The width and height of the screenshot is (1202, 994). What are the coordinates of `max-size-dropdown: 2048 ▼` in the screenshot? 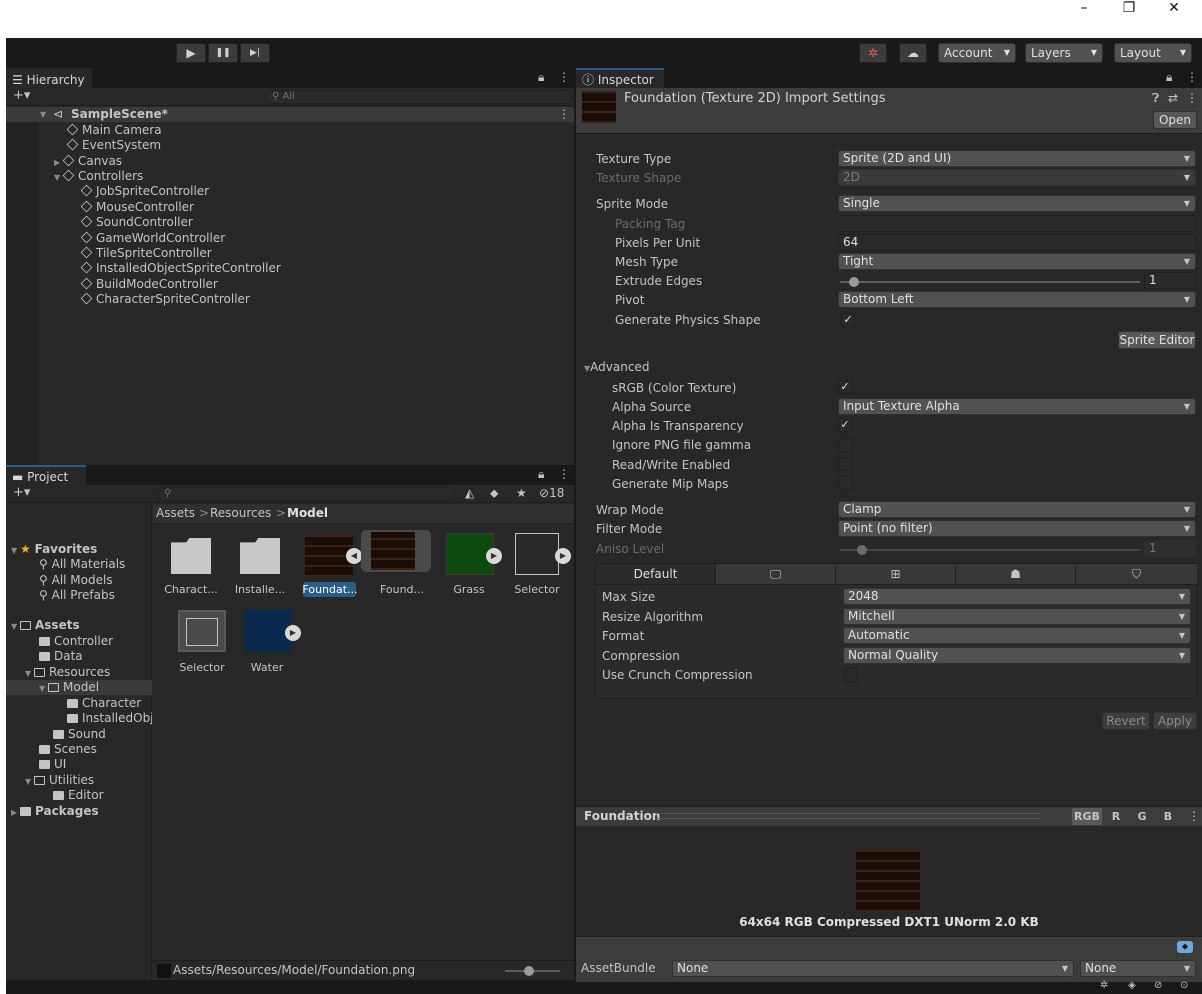 It's located at (1017, 596).